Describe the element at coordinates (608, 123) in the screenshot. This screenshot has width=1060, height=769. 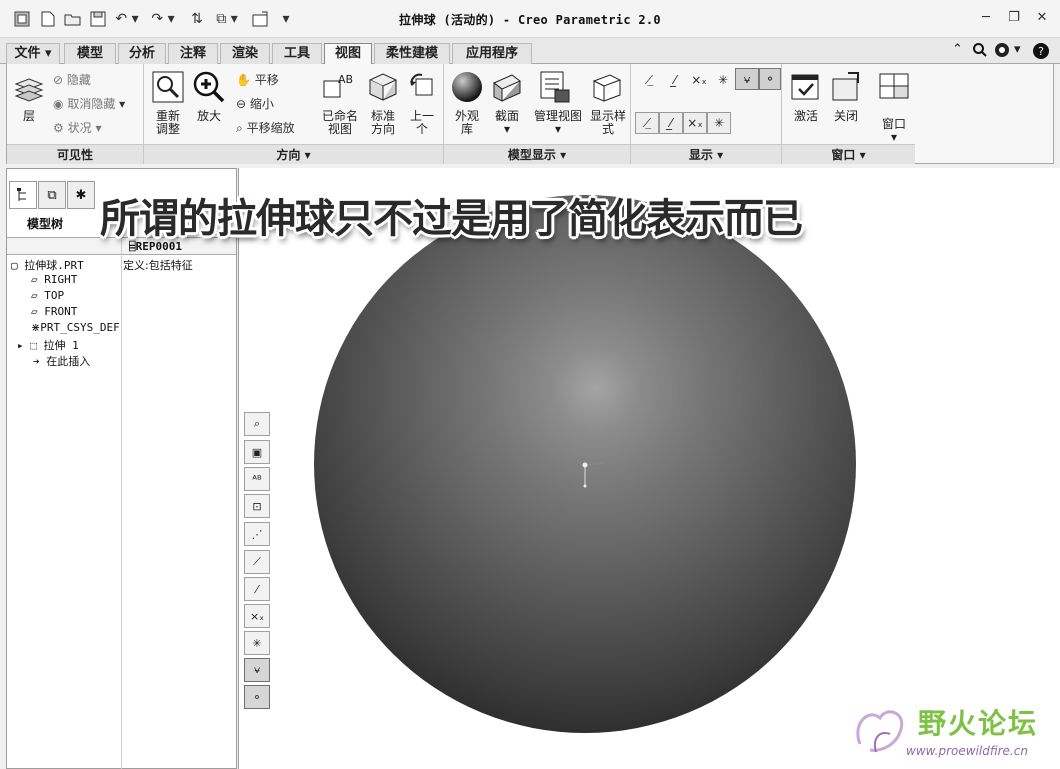
I see `display-style-button: 显示样 式` at that location.